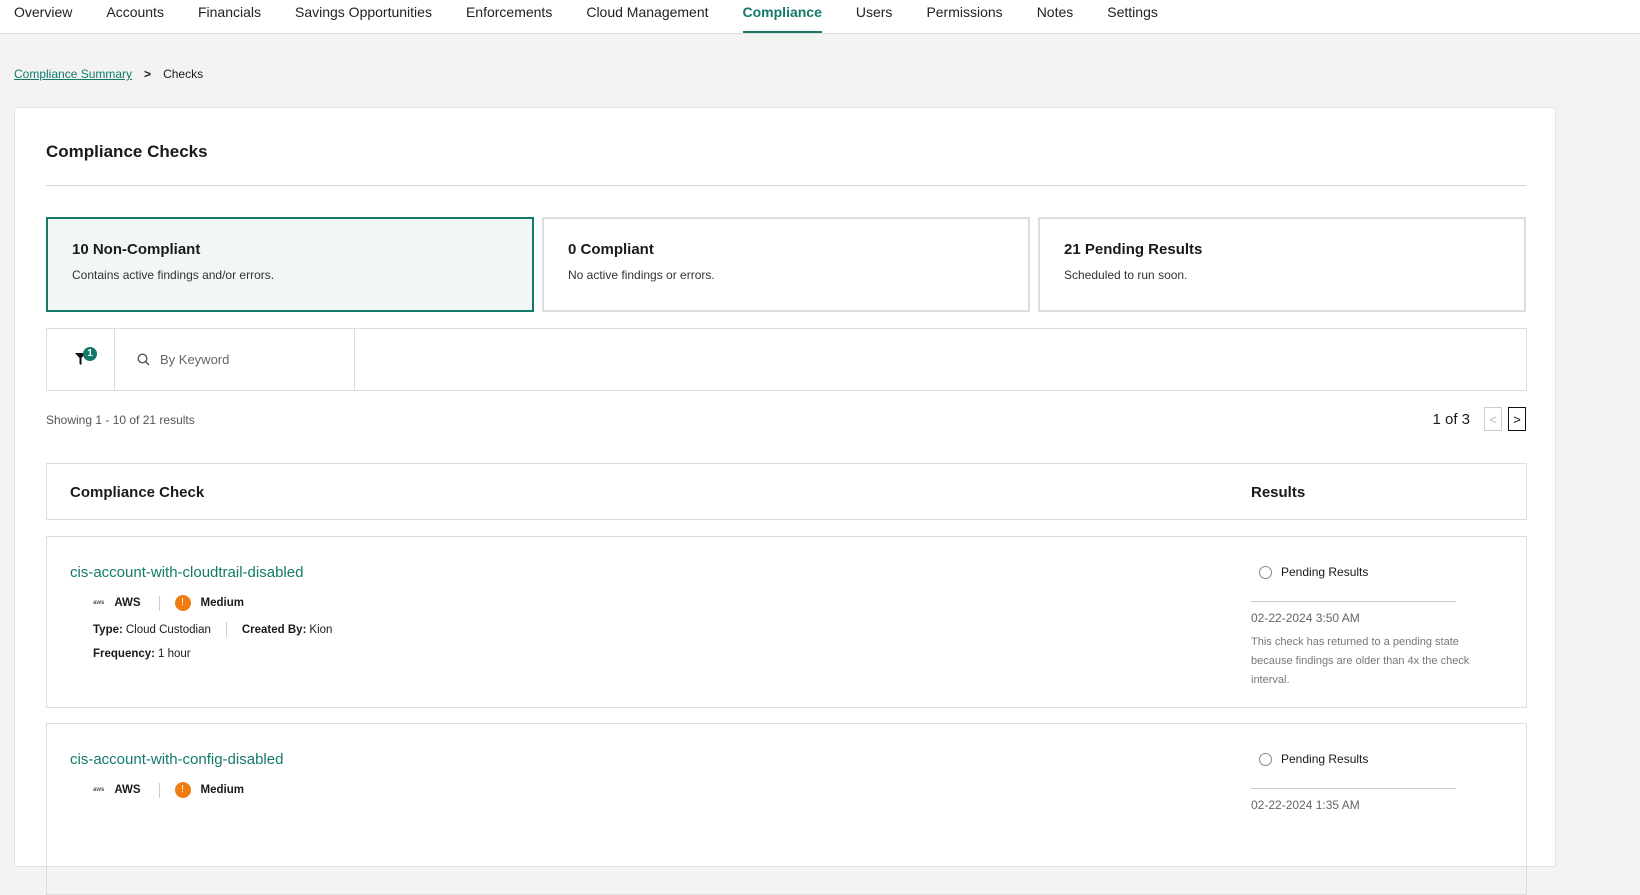  I want to click on nav-accounts: Accounts, so click(135, 17).